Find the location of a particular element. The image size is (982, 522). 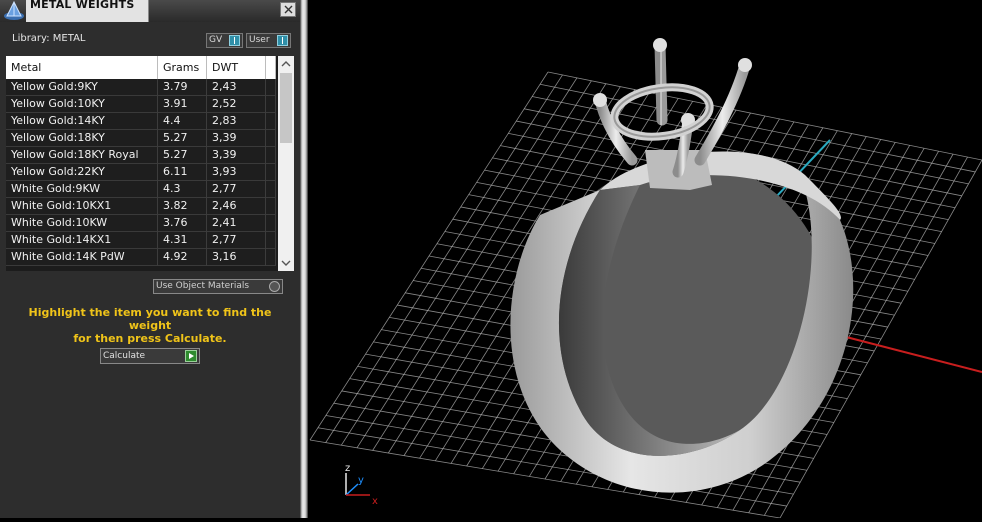

axis-triad-icon: z y x is located at coordinates (361, 485).